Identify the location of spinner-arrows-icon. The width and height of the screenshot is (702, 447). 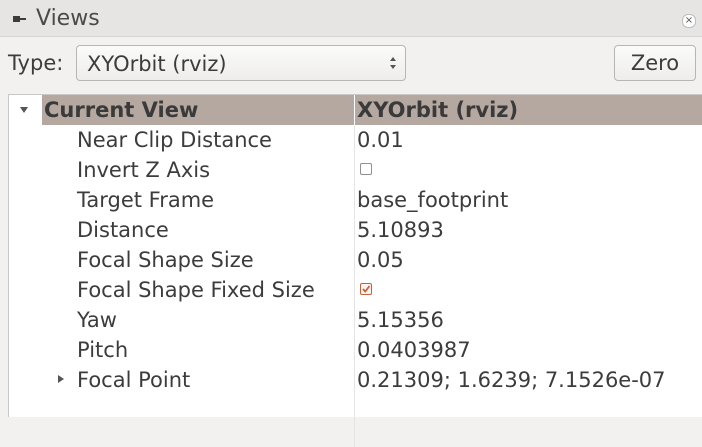
(393, 63).